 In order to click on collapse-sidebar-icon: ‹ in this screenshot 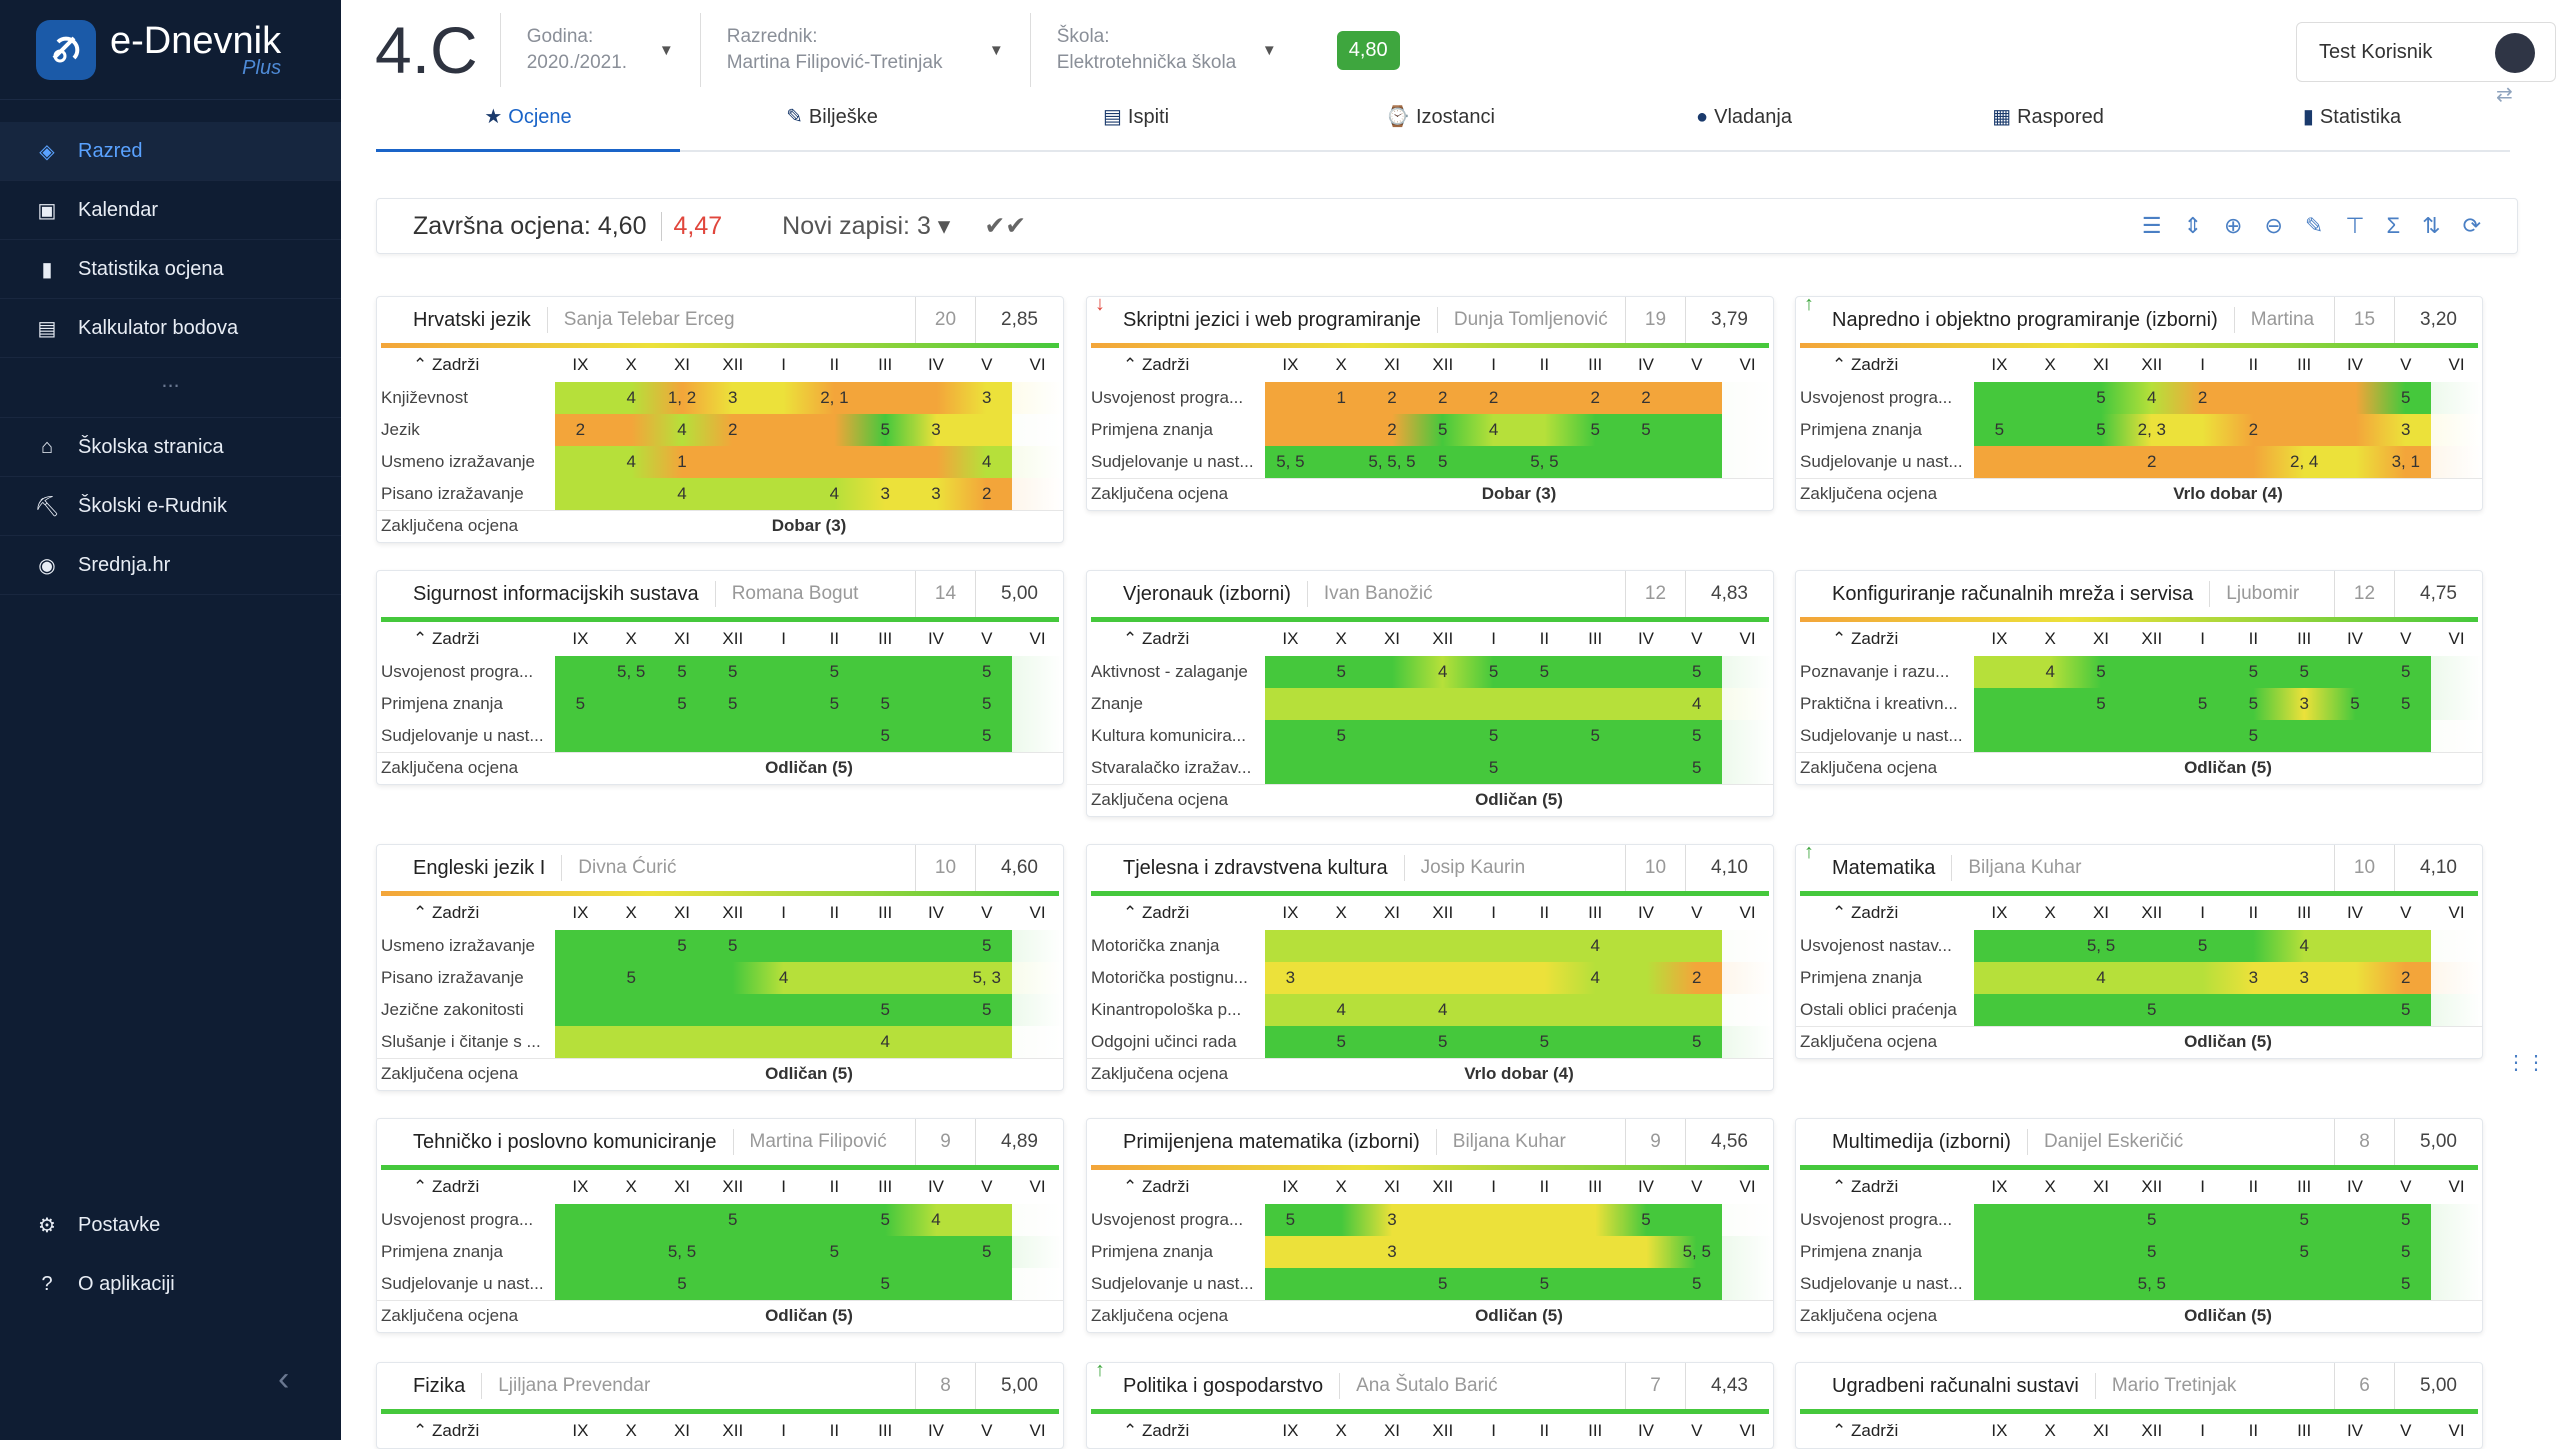, I will do `click(283, 1379)`.